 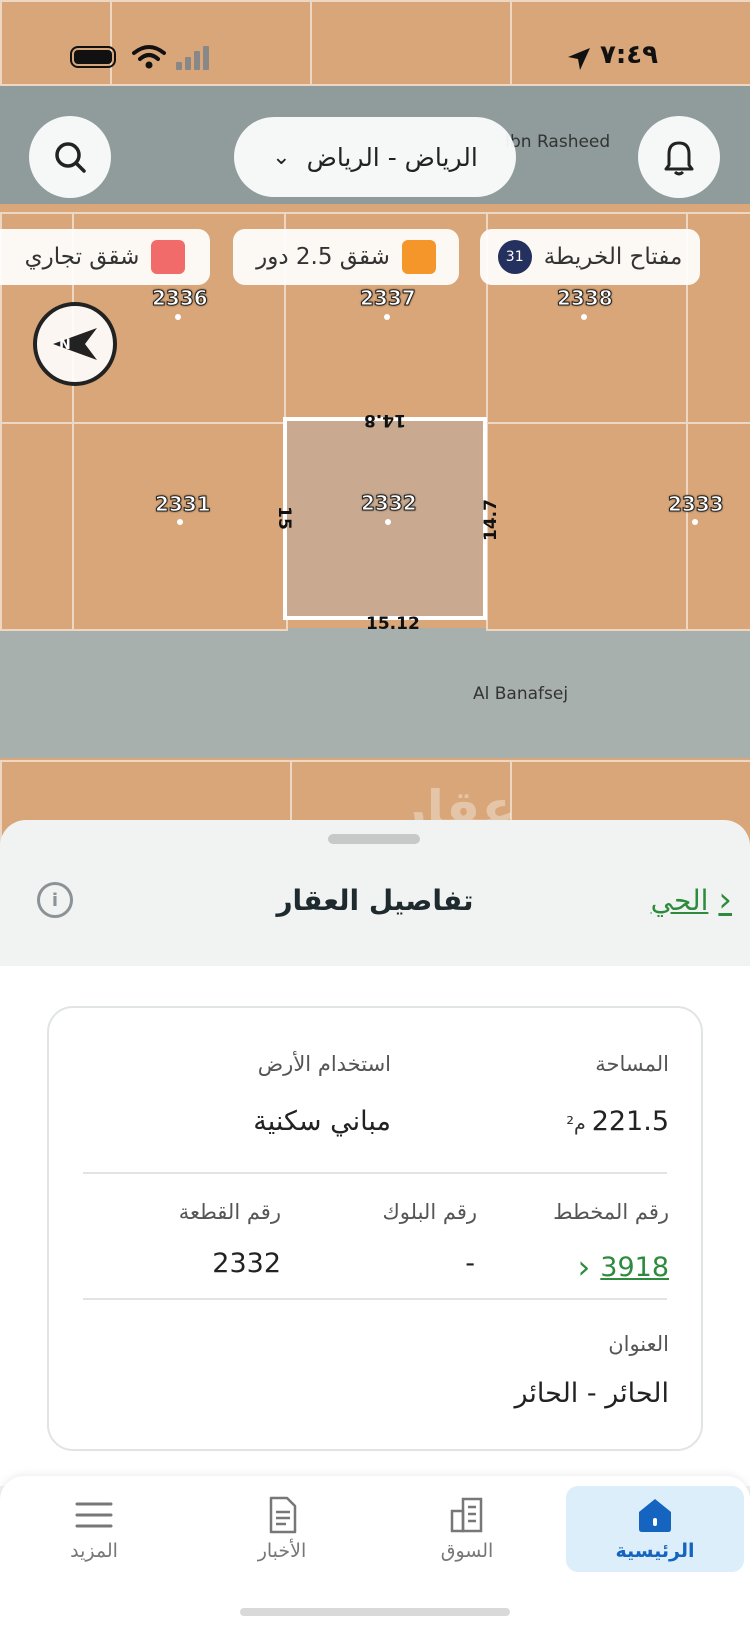 I want to click on legend-item-label: شقق 2.5 دور, so click(x=323, y=257).